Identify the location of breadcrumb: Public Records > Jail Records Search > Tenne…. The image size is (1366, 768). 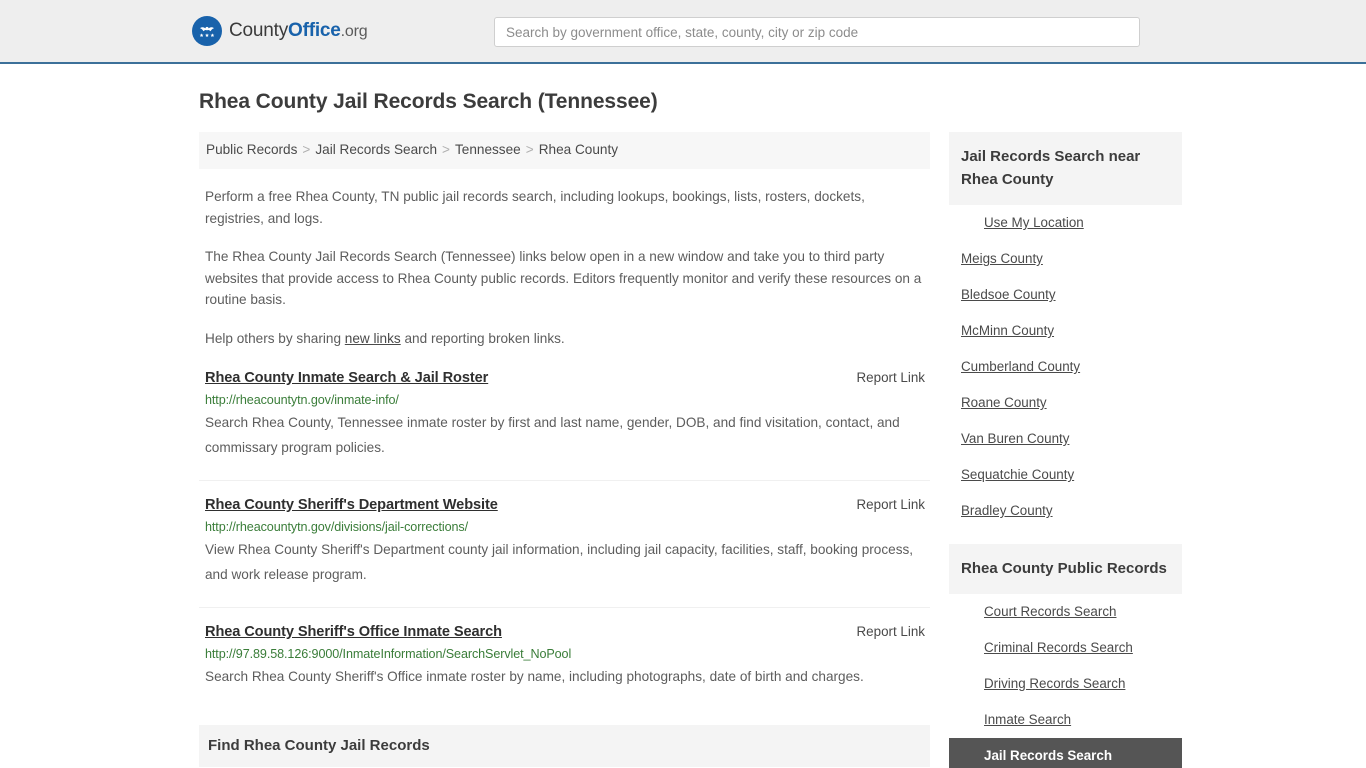
(564, 150).